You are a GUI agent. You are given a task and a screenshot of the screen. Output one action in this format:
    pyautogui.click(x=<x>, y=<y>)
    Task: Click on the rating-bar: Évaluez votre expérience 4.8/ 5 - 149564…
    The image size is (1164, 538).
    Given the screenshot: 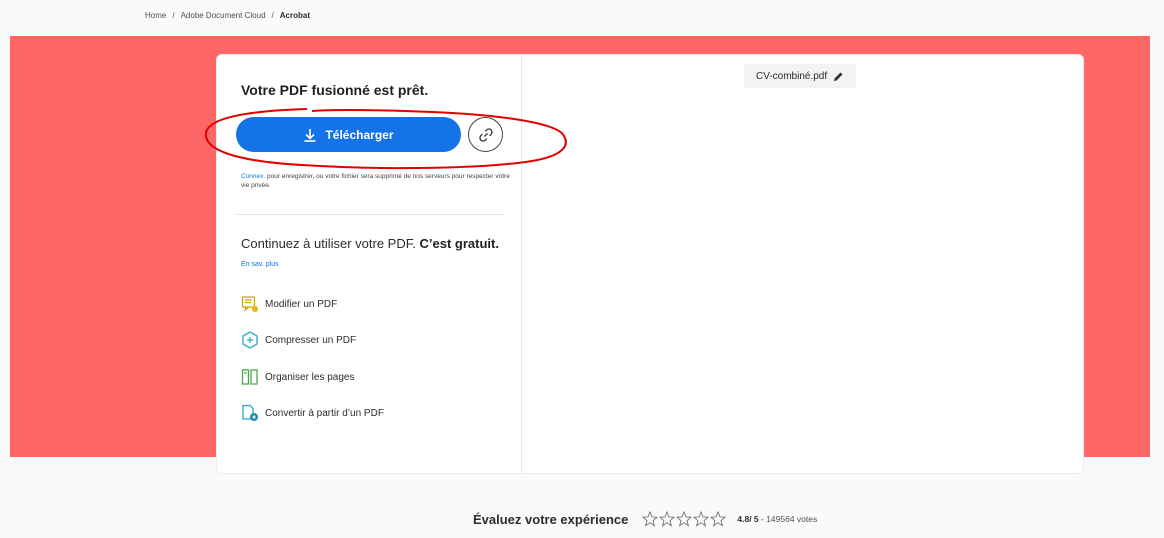 What is the action you would take?
    pyautogui.click(x=645, y=519)
    